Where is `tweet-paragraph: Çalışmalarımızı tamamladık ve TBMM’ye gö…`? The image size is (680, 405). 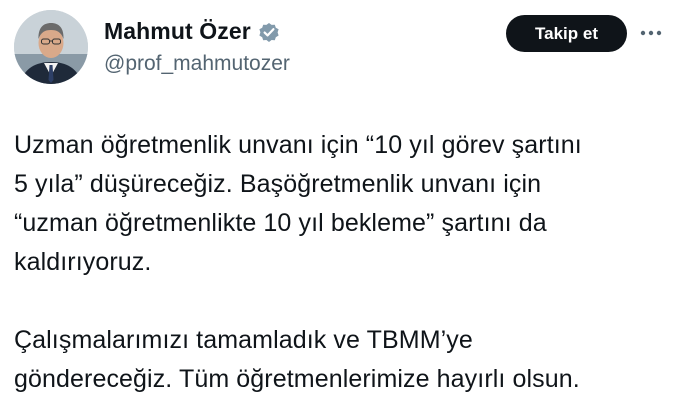
tweet-paragraph: Çalışmalarımızı tamamladık ve TBMM’ye gö… is located at coordinates (297, 359).